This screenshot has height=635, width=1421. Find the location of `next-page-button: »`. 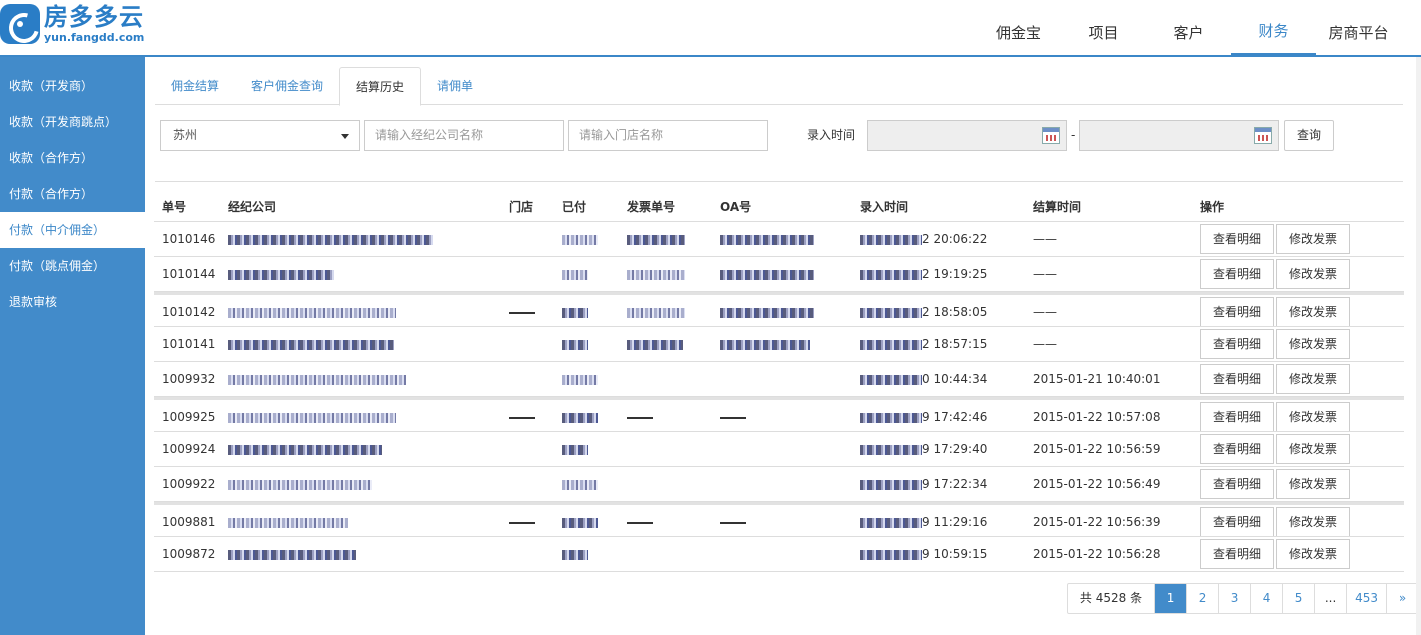

next-page-button: » is located at coordinates (1402, 598).